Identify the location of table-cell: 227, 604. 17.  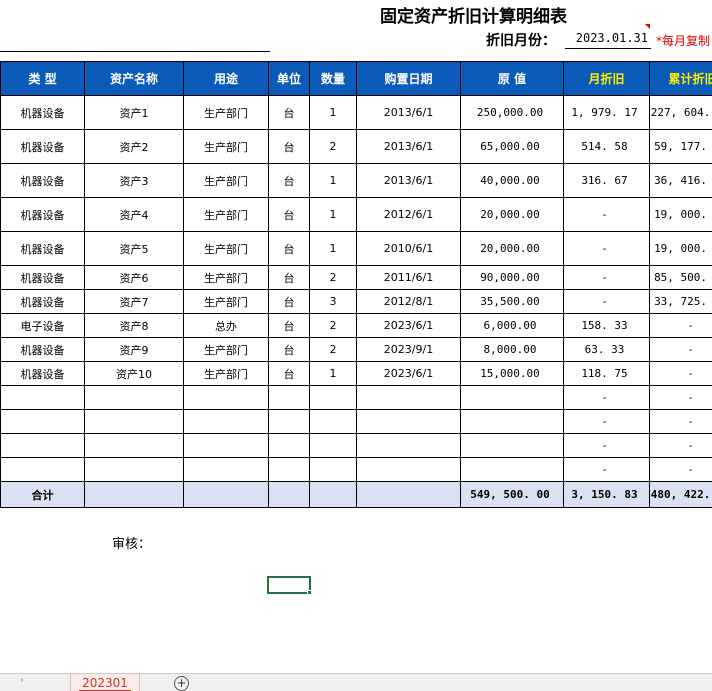
(680, 112).